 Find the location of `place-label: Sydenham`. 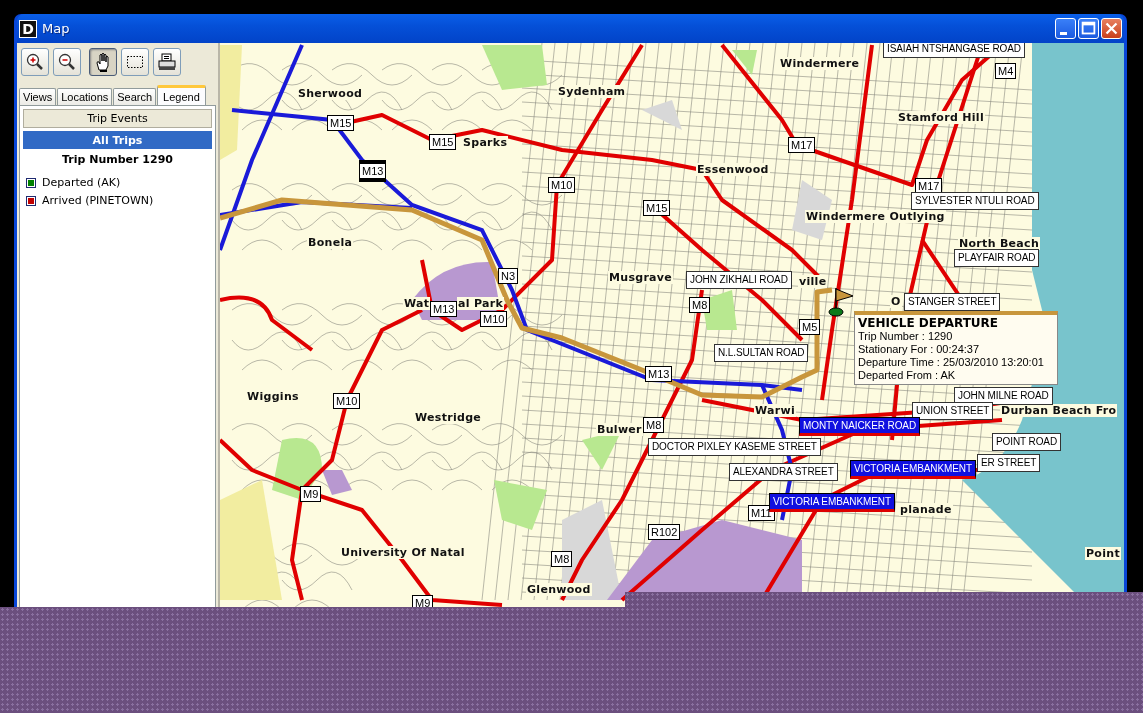

place-label: Sydenham is located at coordinates (592, 91).